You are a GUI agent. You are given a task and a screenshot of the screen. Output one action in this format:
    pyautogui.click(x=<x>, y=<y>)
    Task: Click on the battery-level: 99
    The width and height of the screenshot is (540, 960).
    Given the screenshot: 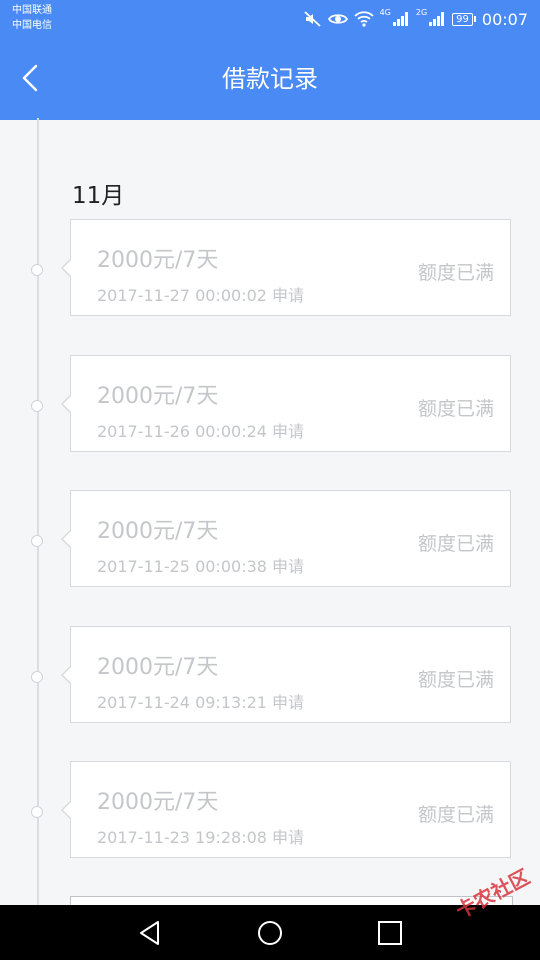 What is the action you would take?
    pyautogui.click(x=462, y=19)
    